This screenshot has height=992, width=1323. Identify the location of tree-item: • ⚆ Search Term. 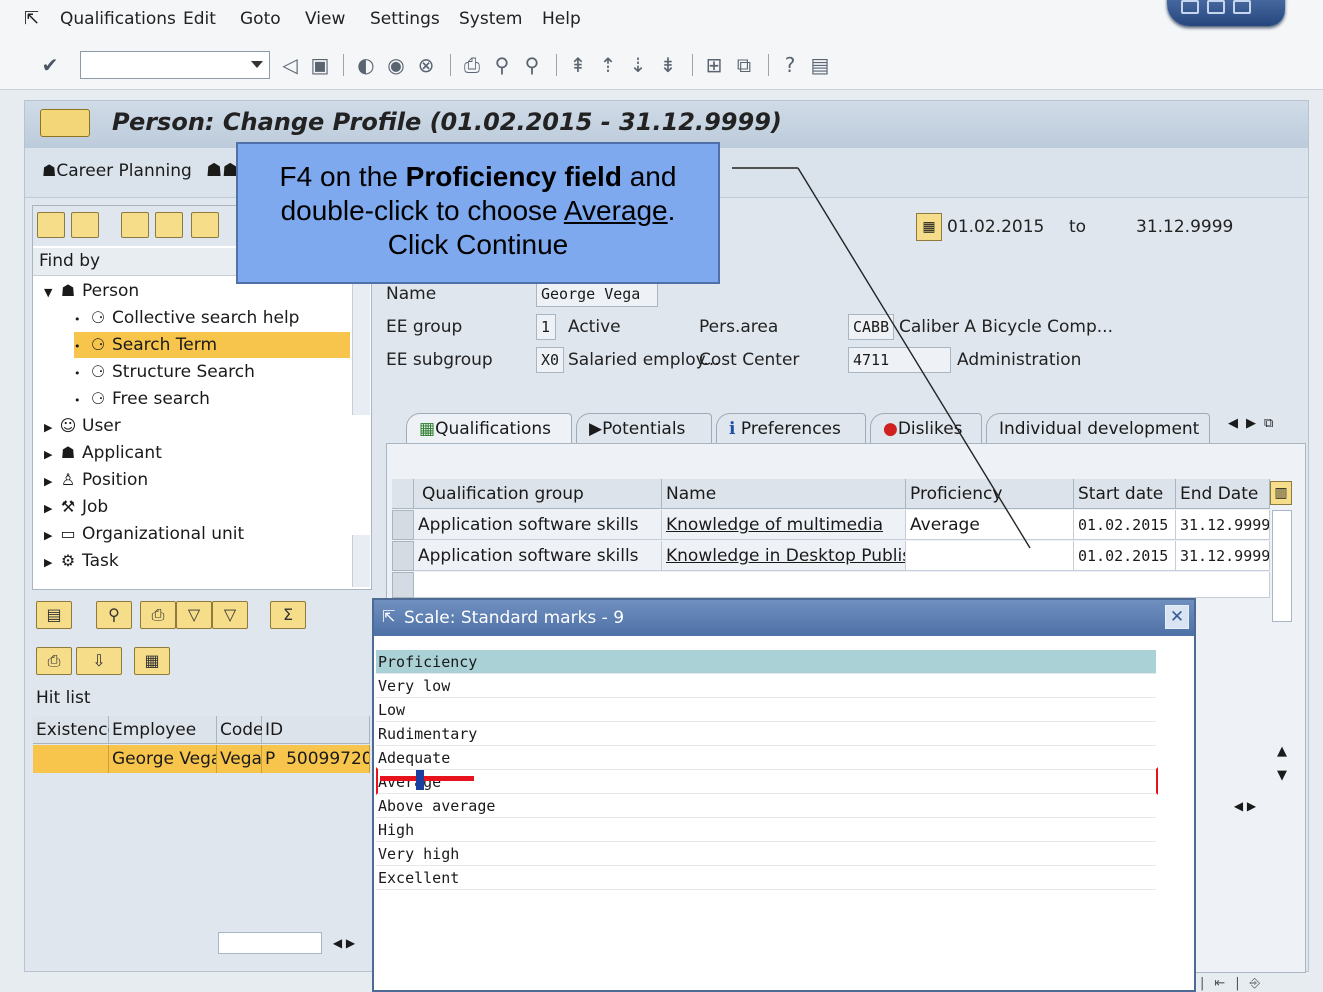
(212, 345).